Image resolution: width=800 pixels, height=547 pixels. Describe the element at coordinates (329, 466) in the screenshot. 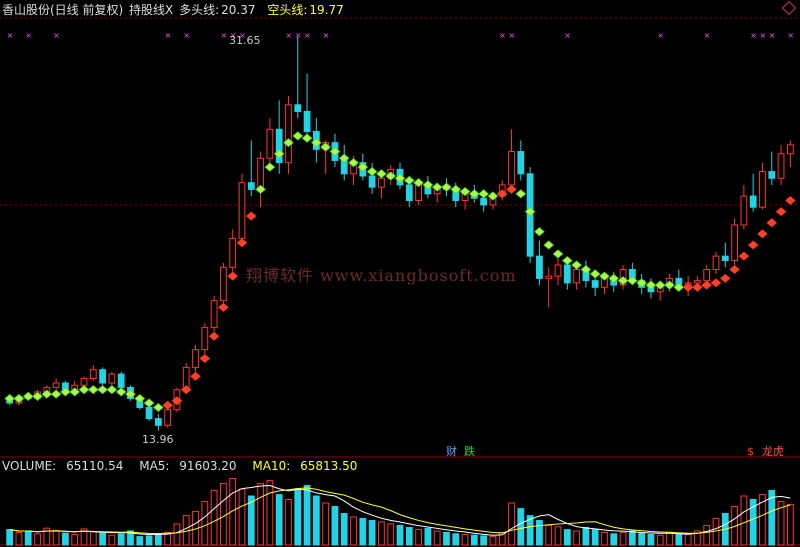

I see `ma10-value: 65813.50` at that location.